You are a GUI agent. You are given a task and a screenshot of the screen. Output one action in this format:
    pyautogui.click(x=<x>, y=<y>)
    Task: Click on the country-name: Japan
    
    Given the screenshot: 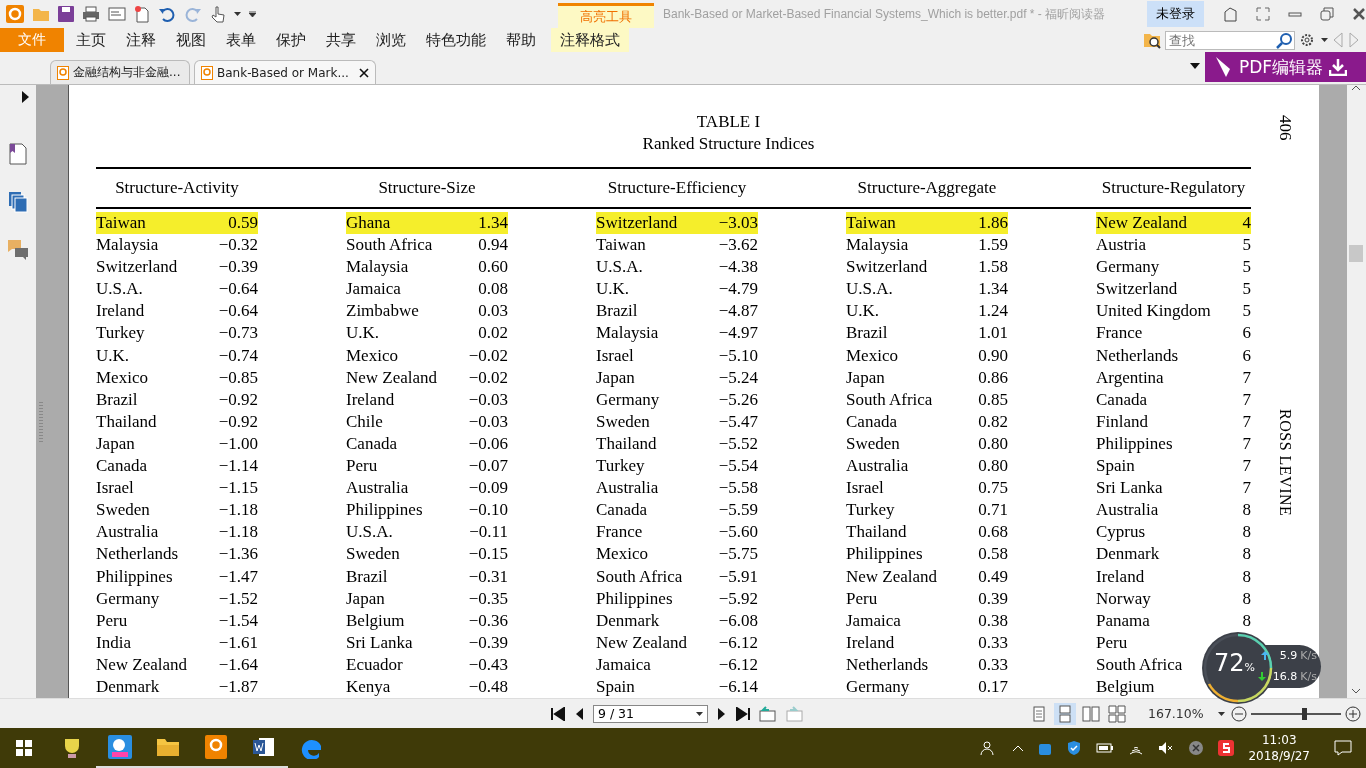 What is the action you would take?
    pyautogui.click(x=615, y=377)
    